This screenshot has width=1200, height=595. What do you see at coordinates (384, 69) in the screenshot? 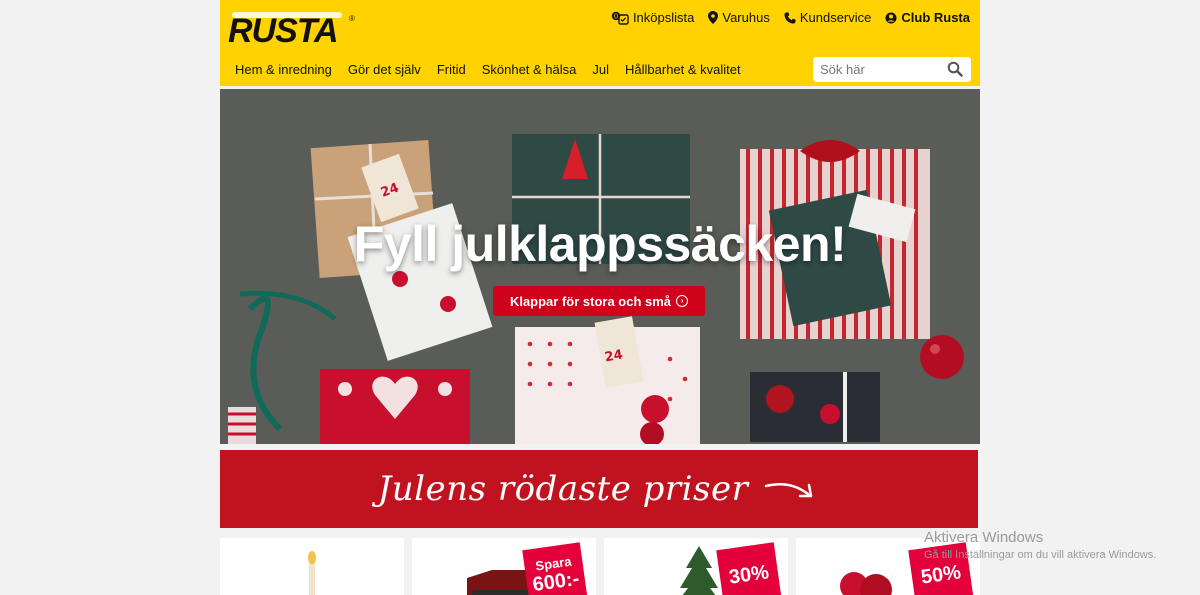
I see `nav-item-diy: Gör det själv` at bounding box center [384, 69].